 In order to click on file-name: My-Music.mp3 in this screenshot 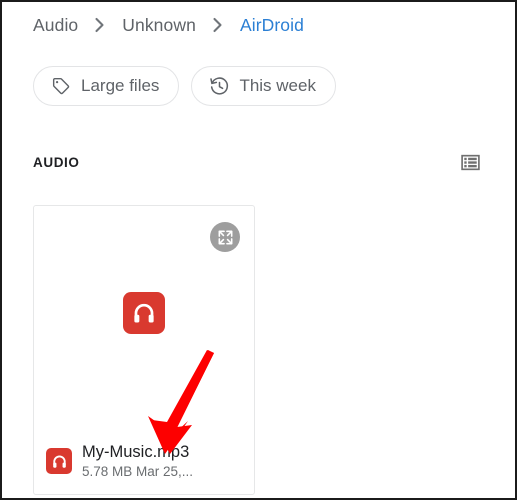, I will do `click(136, 451)`.